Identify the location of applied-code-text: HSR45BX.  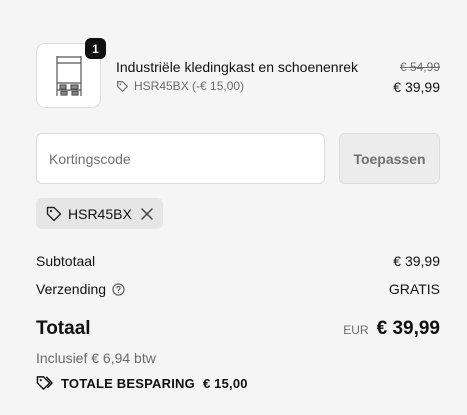
(100, 213).